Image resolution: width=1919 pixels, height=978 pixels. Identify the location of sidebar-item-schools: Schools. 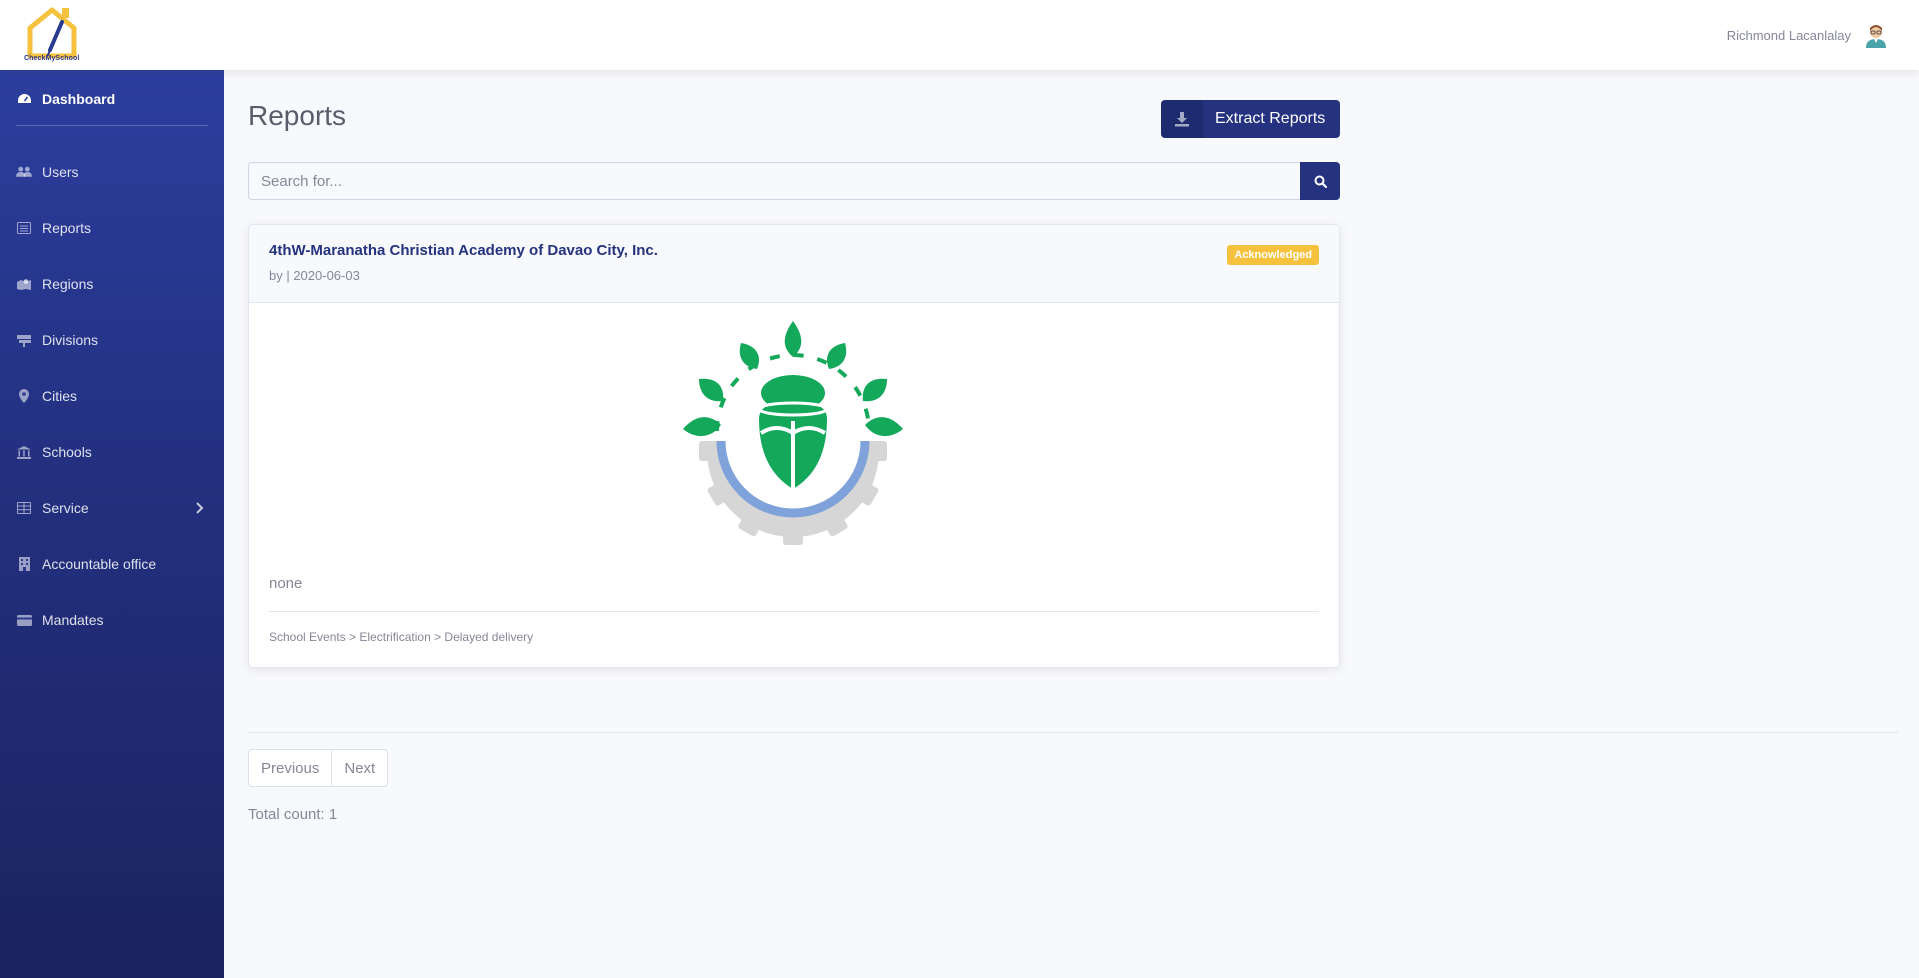
(54, 452).